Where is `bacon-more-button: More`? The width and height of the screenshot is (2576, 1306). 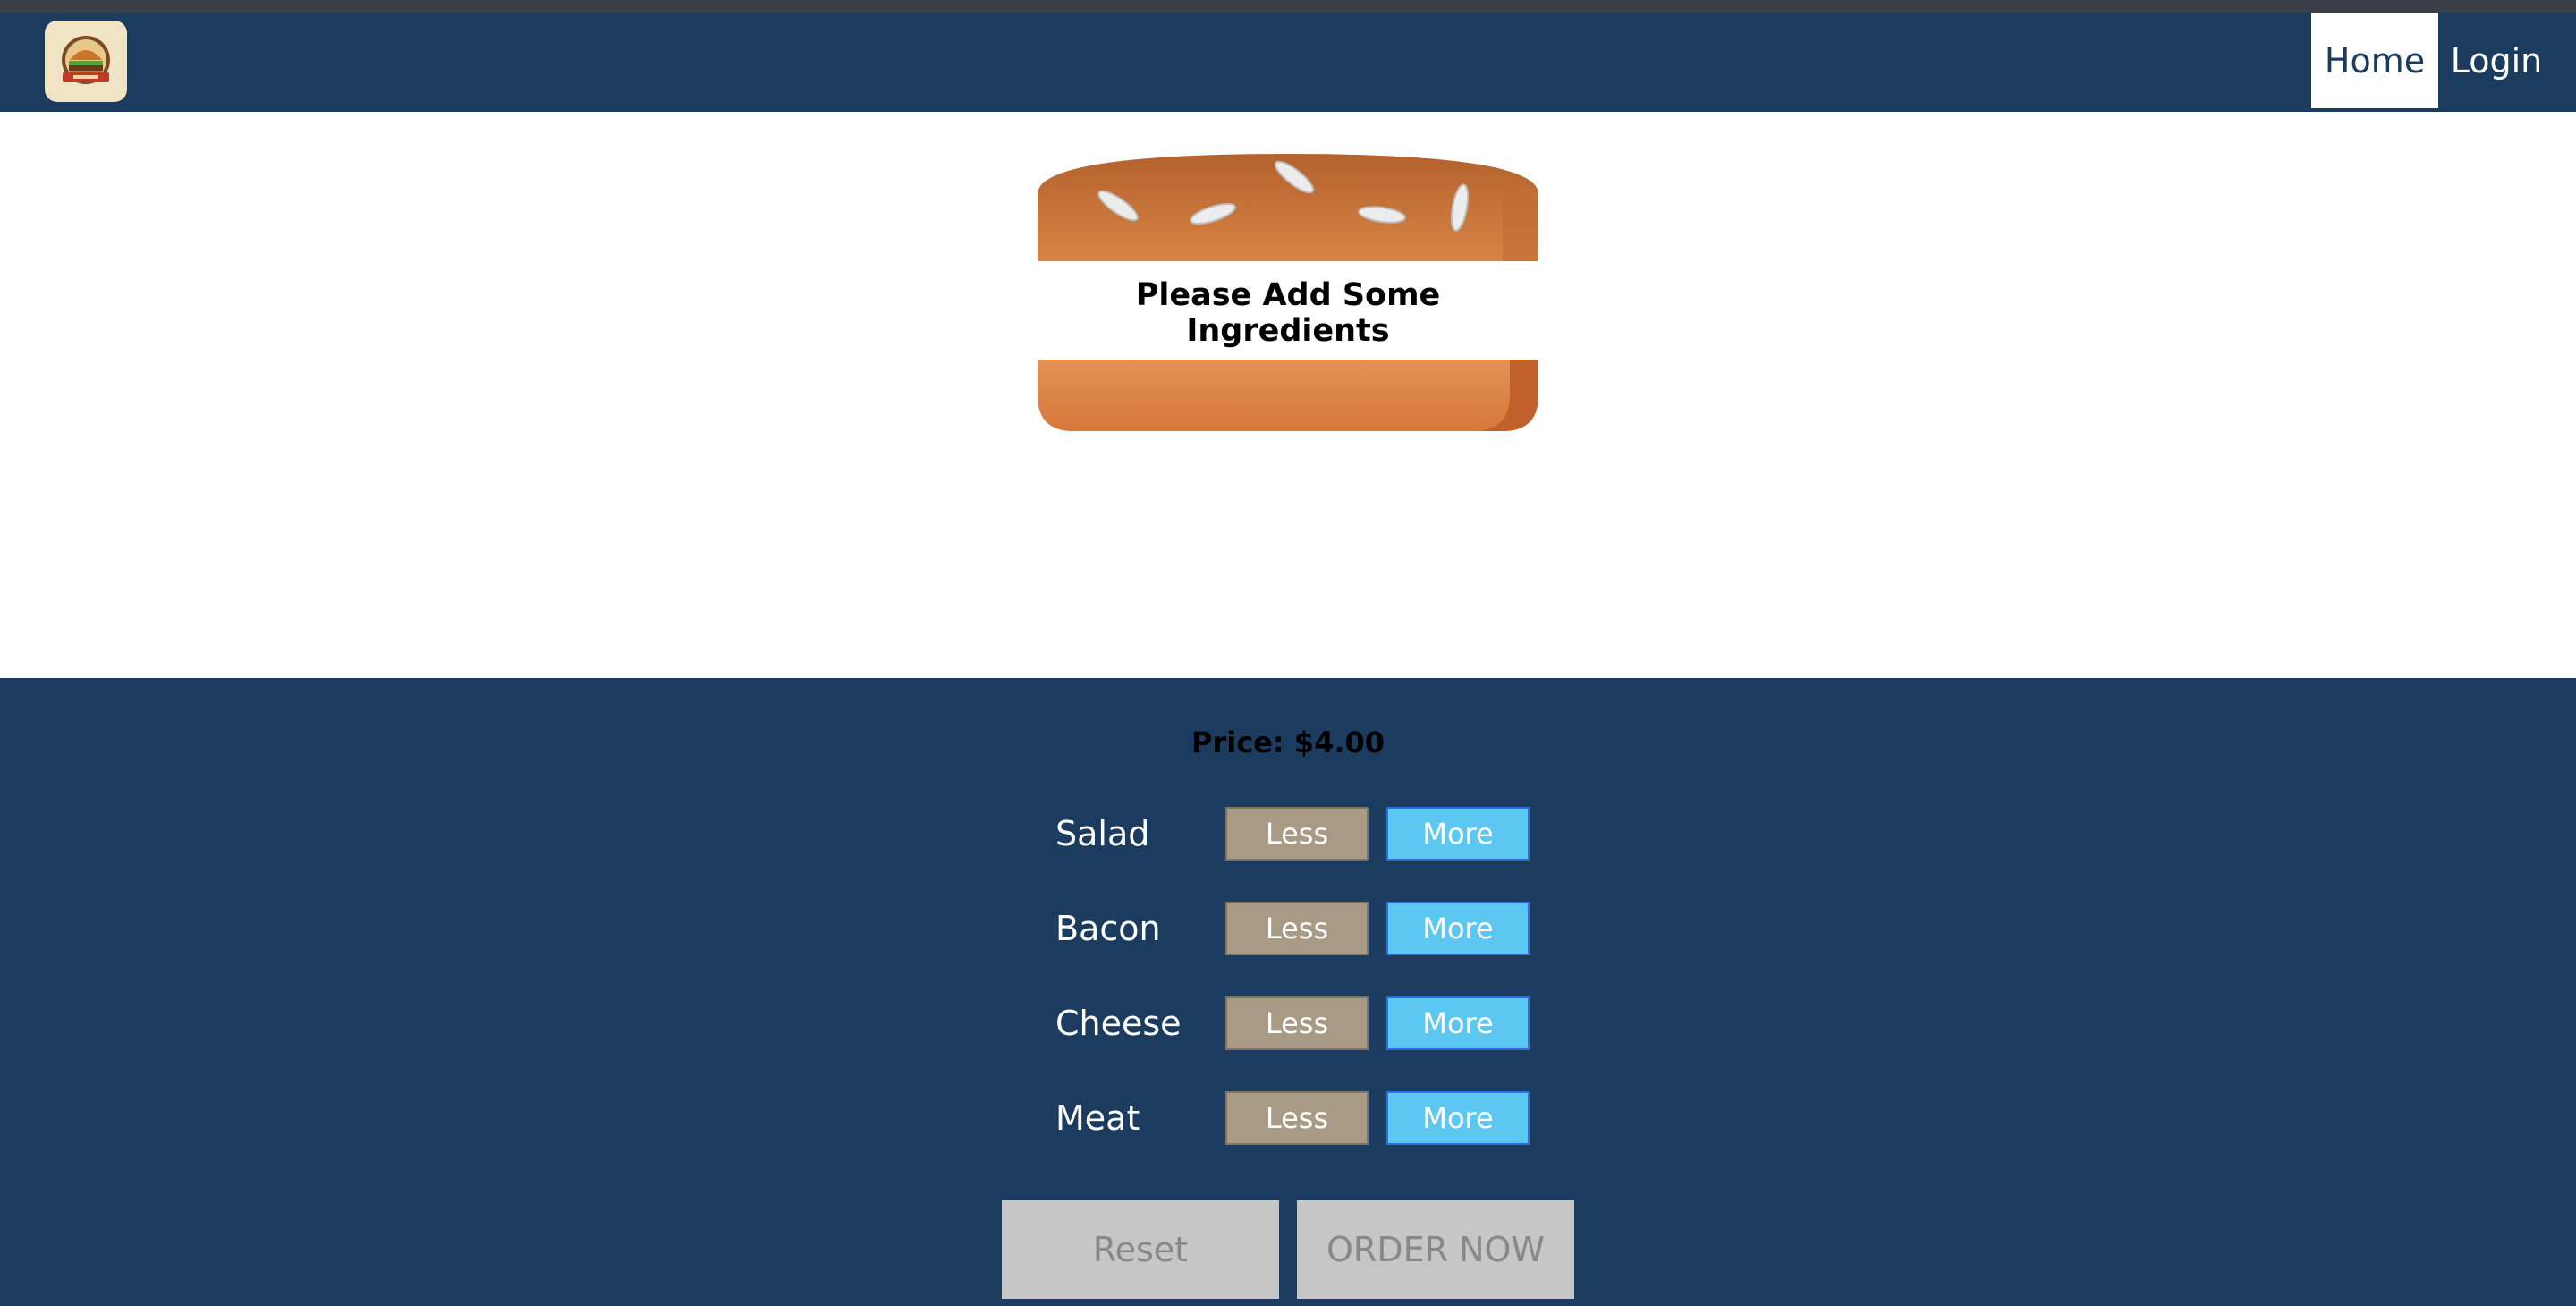
bacon-more-button: More is located at coordinates (1458, 928).